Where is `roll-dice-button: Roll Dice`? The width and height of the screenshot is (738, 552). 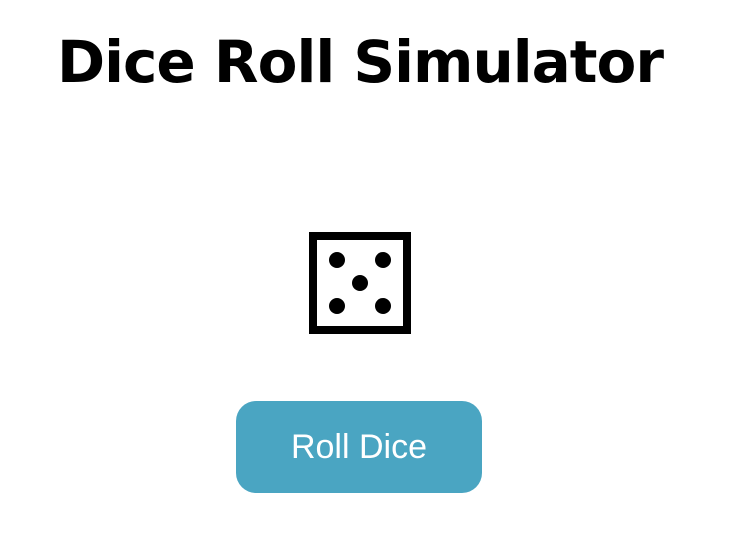 roll-dice-button: Roll Dice is located at coordinates (359, 447).